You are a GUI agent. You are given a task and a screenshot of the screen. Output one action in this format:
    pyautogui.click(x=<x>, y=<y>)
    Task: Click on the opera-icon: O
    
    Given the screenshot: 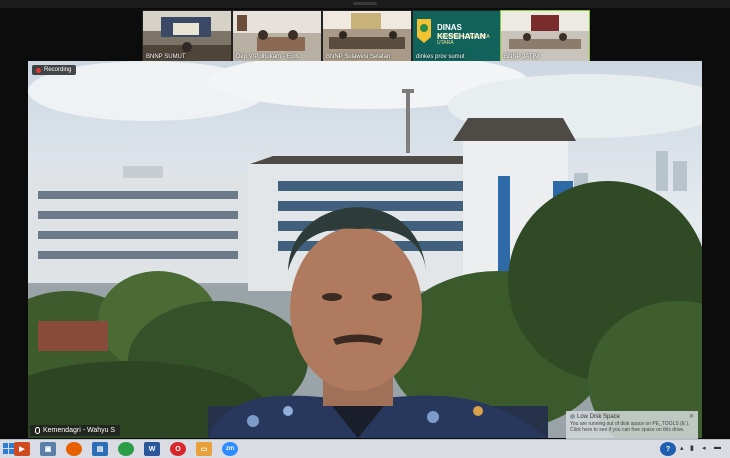 What is the action you would take?
    pyautogui.click(x=178, y=449)
    